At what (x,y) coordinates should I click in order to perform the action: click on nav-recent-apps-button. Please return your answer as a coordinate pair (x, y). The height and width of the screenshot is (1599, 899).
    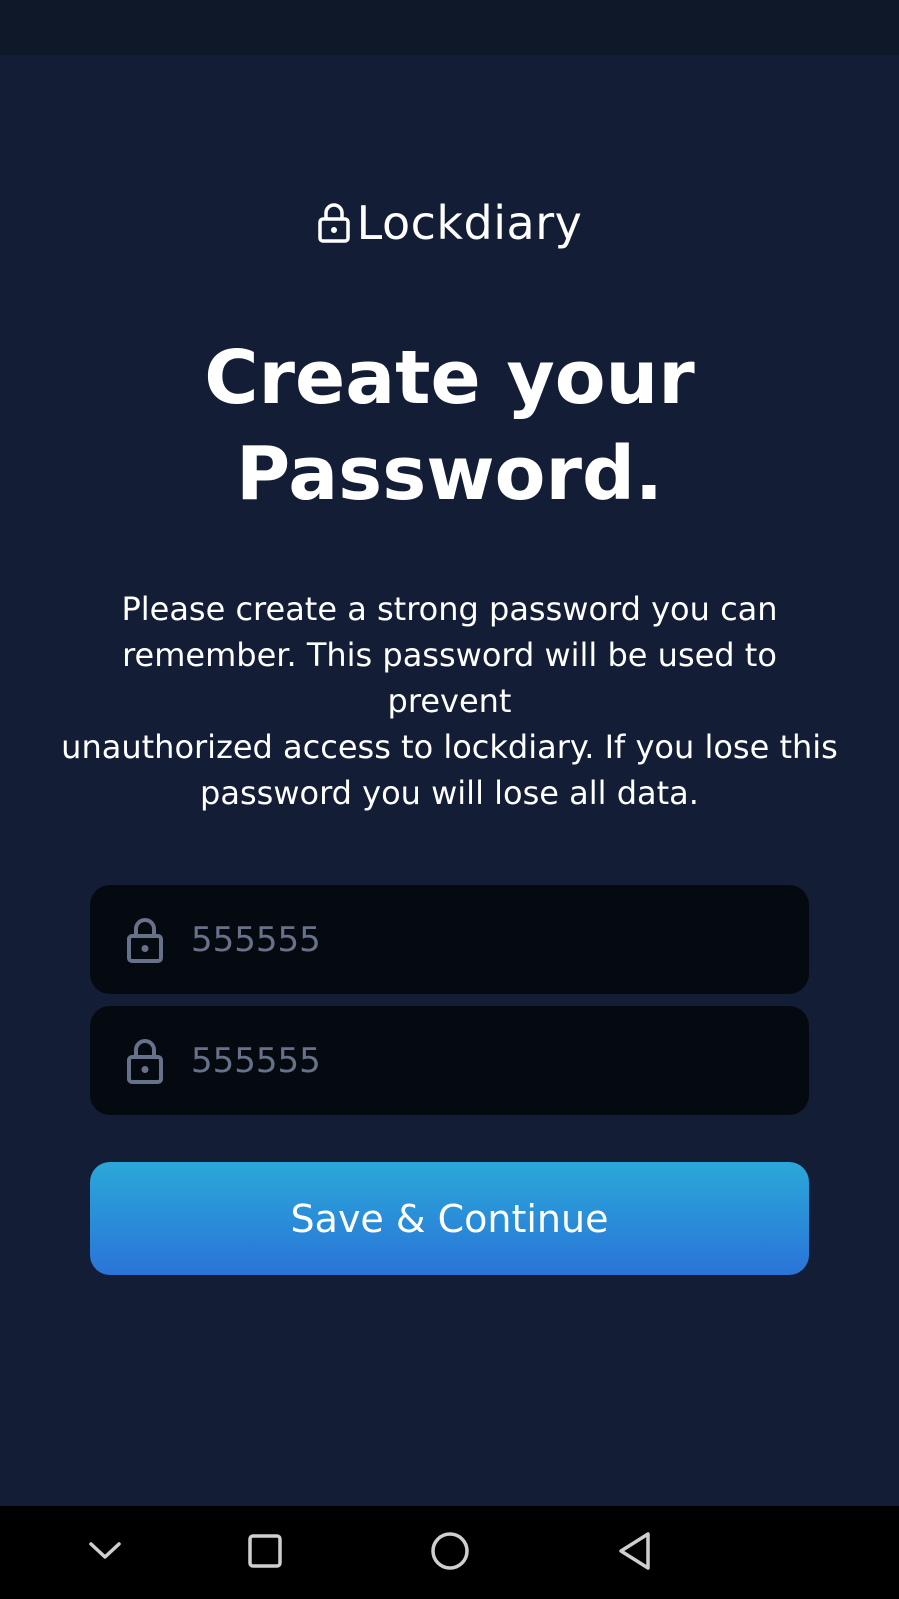
    Looking at the image, I should click on (265, 1552).